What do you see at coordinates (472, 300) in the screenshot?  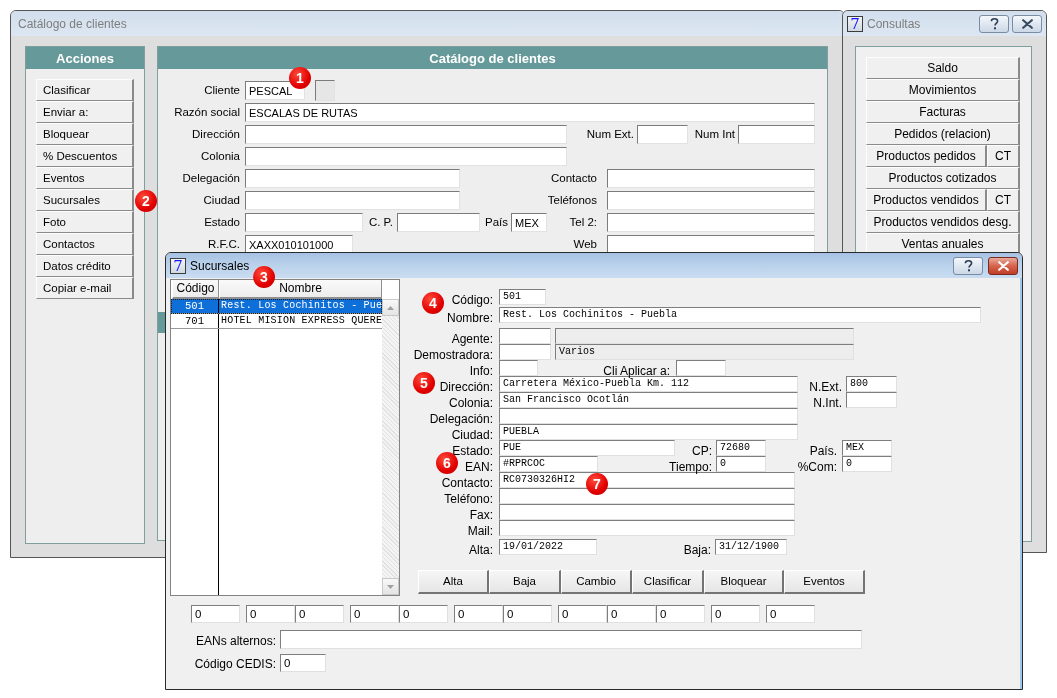 I see `field-label: Código:` at bounding box center [472, 300].